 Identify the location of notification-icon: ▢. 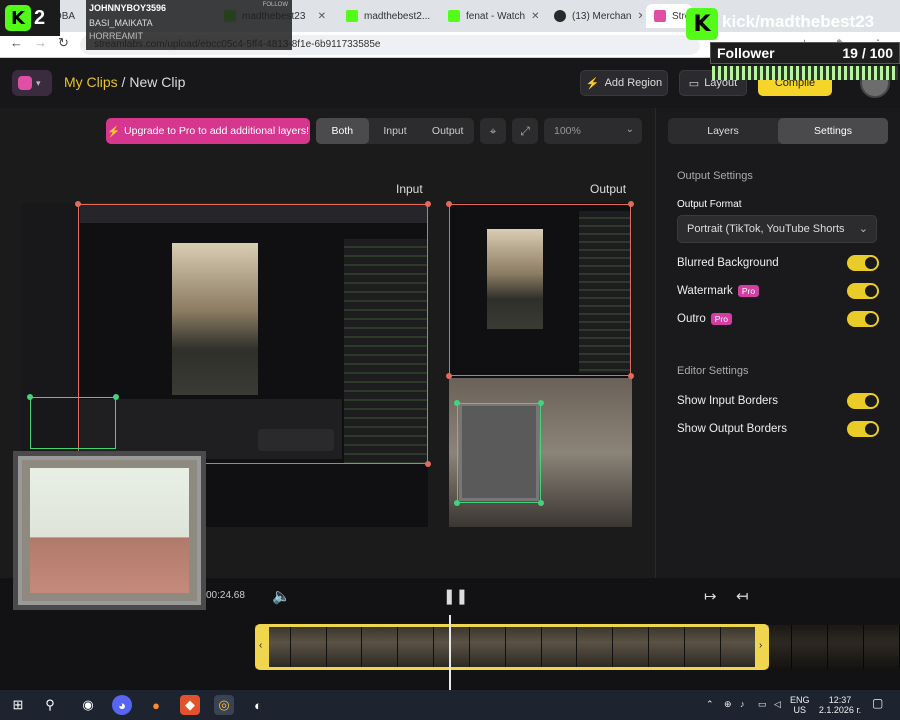
(877, 703).